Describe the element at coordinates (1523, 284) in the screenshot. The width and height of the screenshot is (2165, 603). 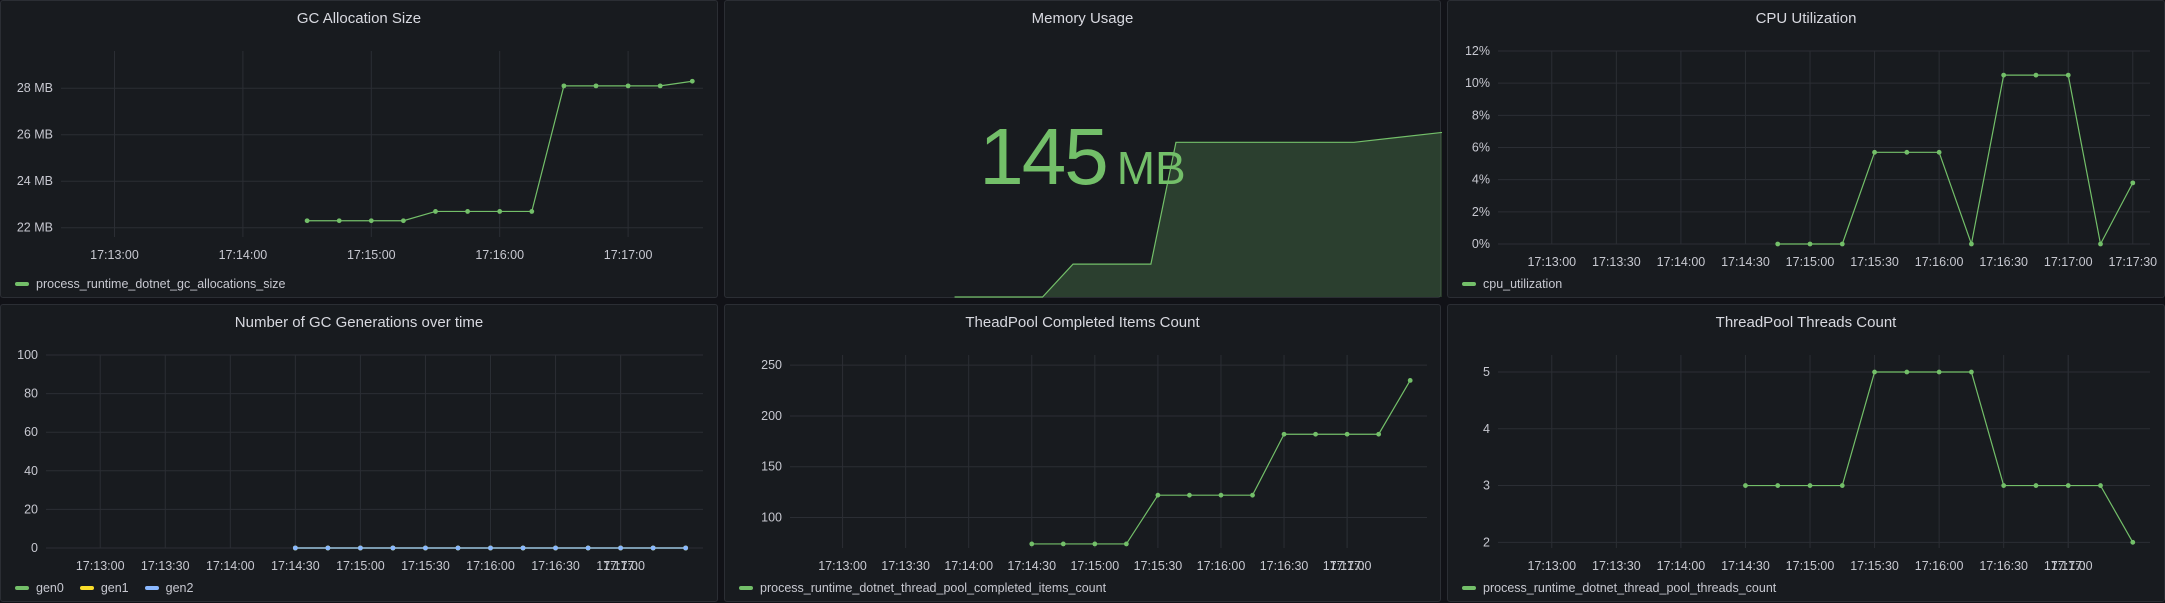
I see `legend-label: cpu_utilization` at that location.